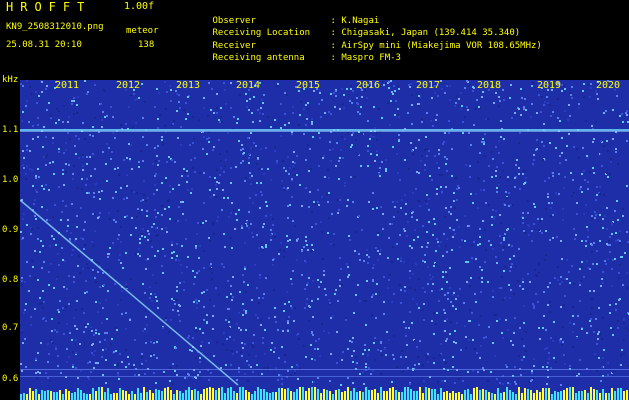  I want to click on location-value: : Chigasaki, Japan (139.414 35.340), so click(425, 33).